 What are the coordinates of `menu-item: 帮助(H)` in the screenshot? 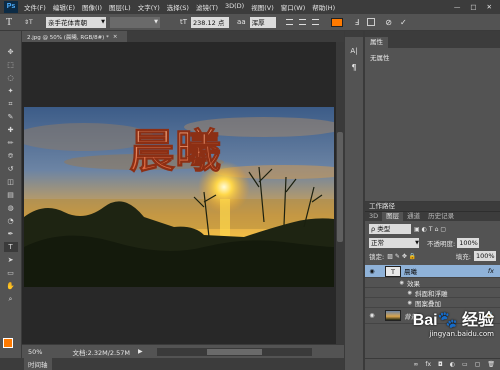 It's located at (323, 7).